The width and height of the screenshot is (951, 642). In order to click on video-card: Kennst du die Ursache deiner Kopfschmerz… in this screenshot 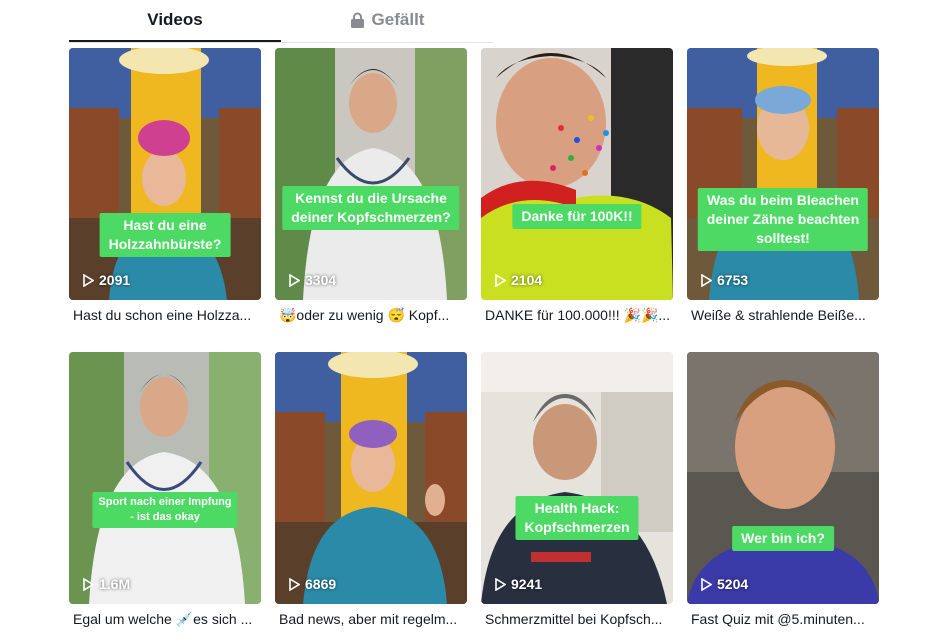, I will do `click(371, 193)`.